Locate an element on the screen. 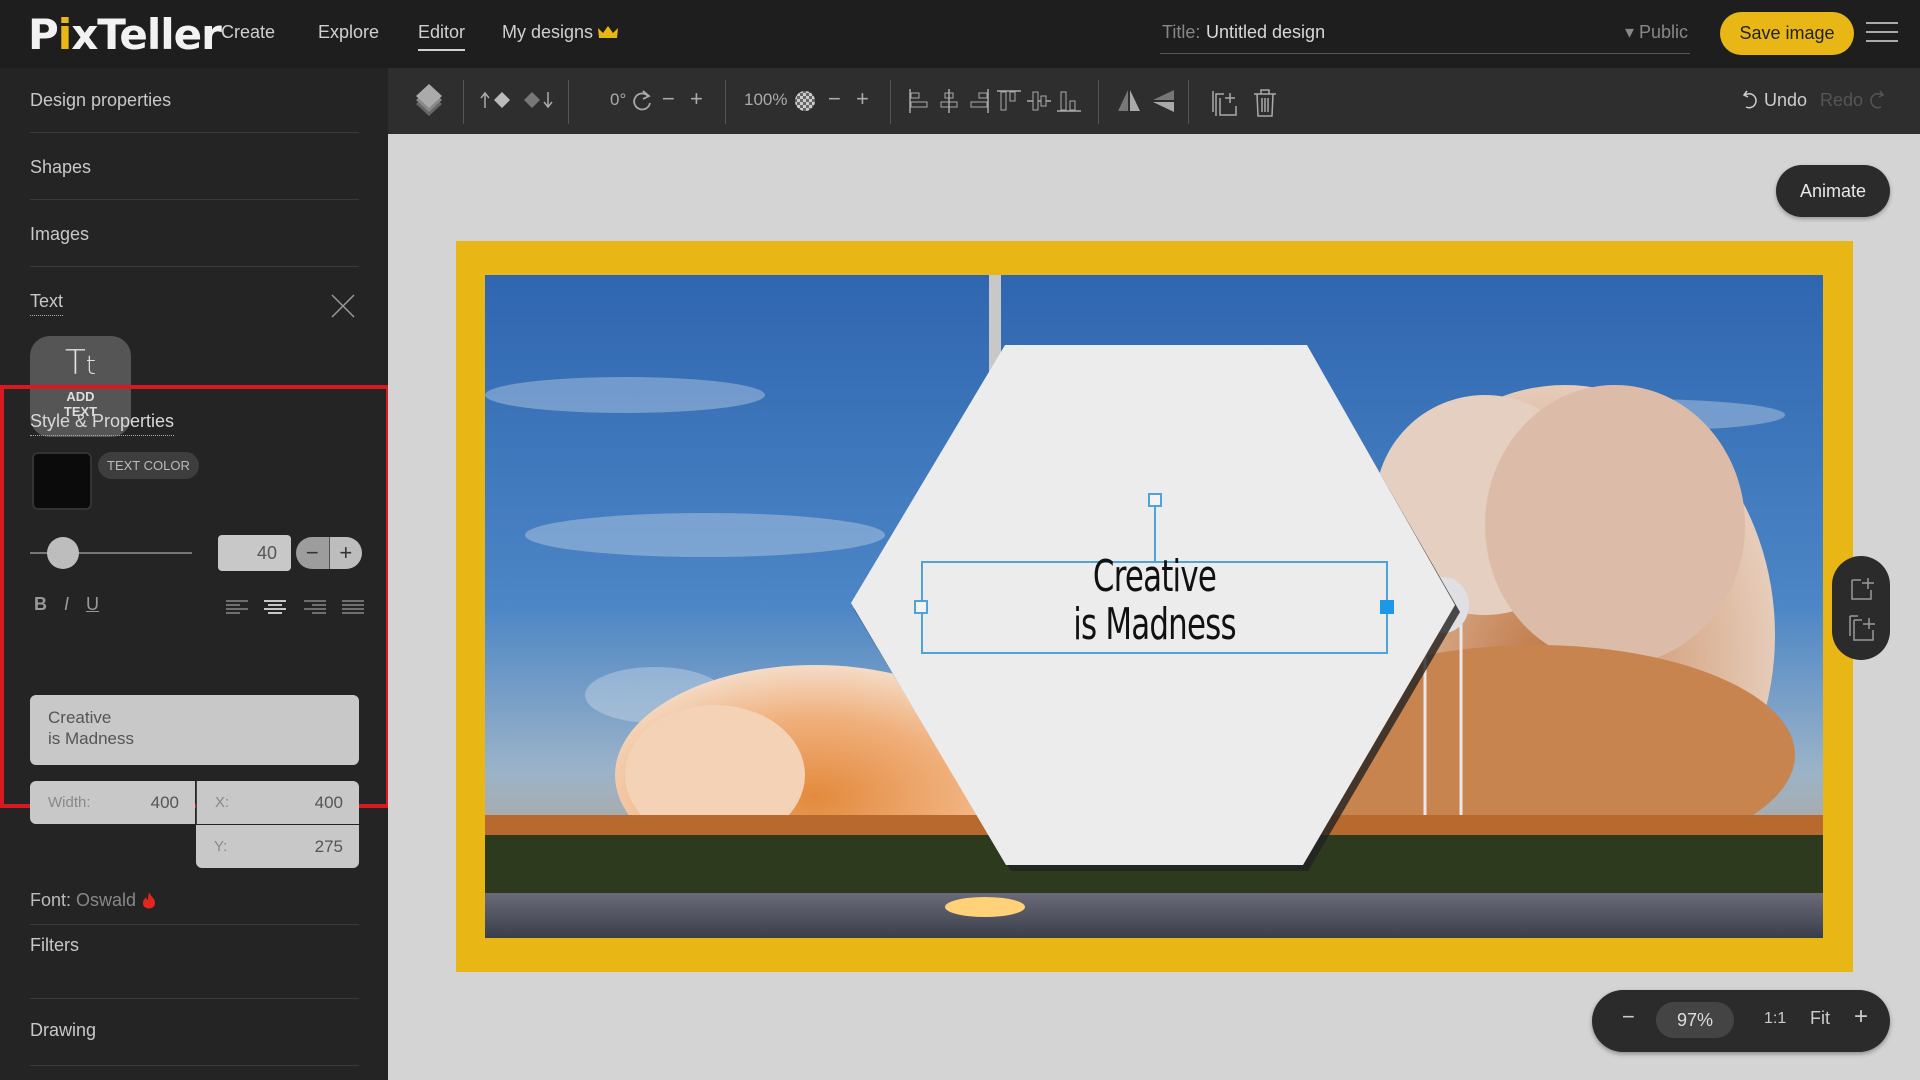 This screenshot has height=1080, width=1920. style-properties-title-text: Style & Properties is located at coordinates (102, 423).